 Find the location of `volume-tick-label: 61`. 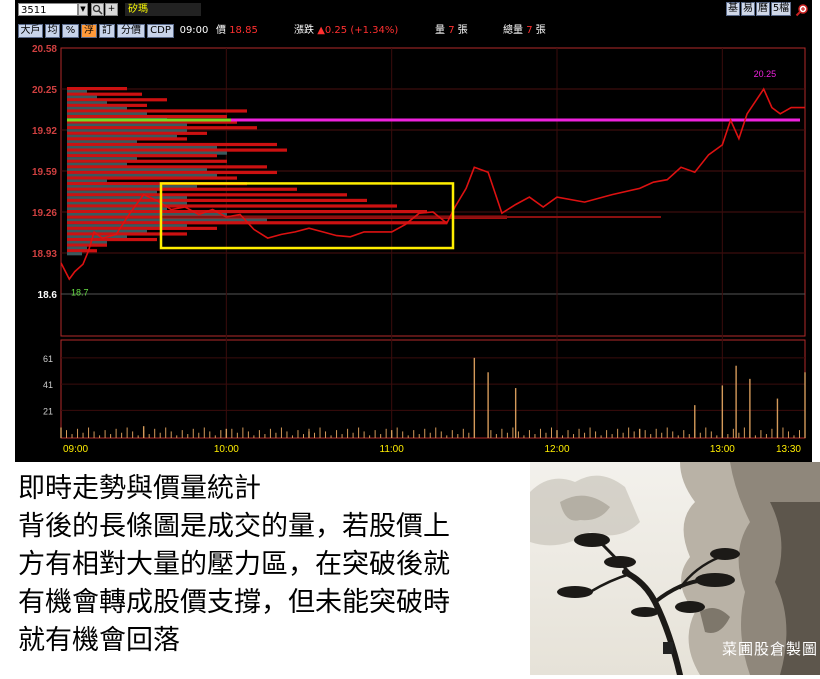

volume-tick-label: 61 is located at coordinates (48, 359).